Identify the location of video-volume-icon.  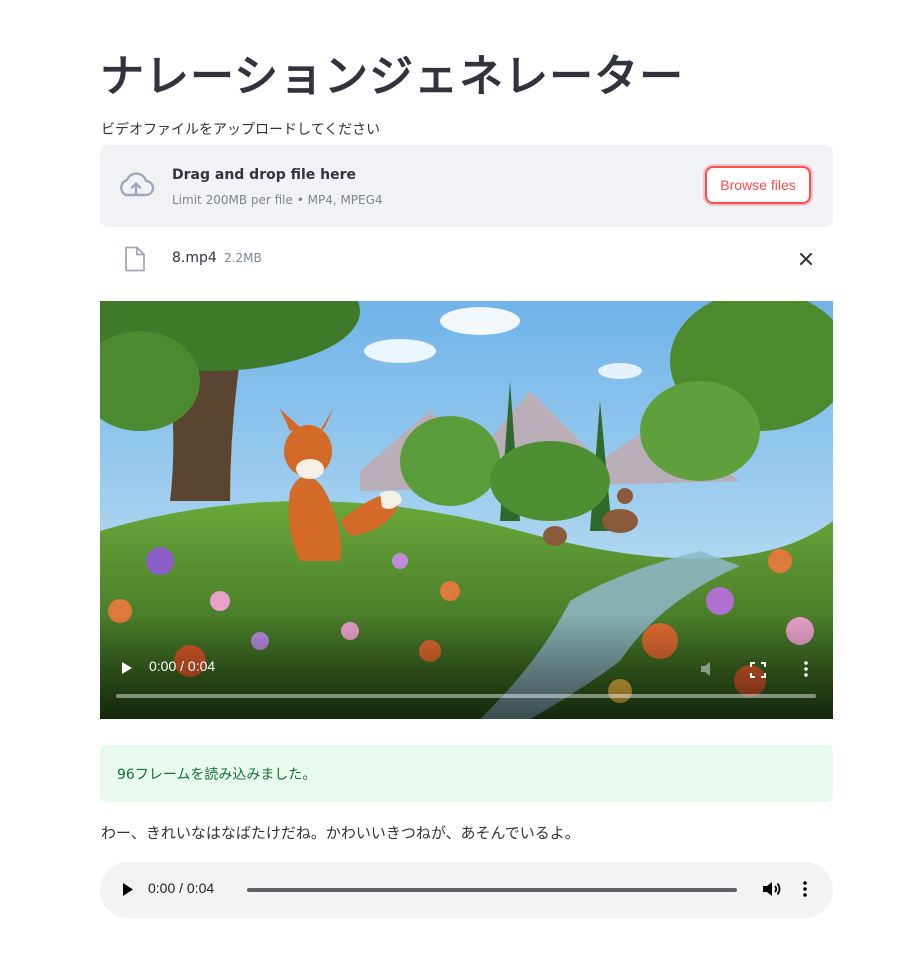
(705, 669).